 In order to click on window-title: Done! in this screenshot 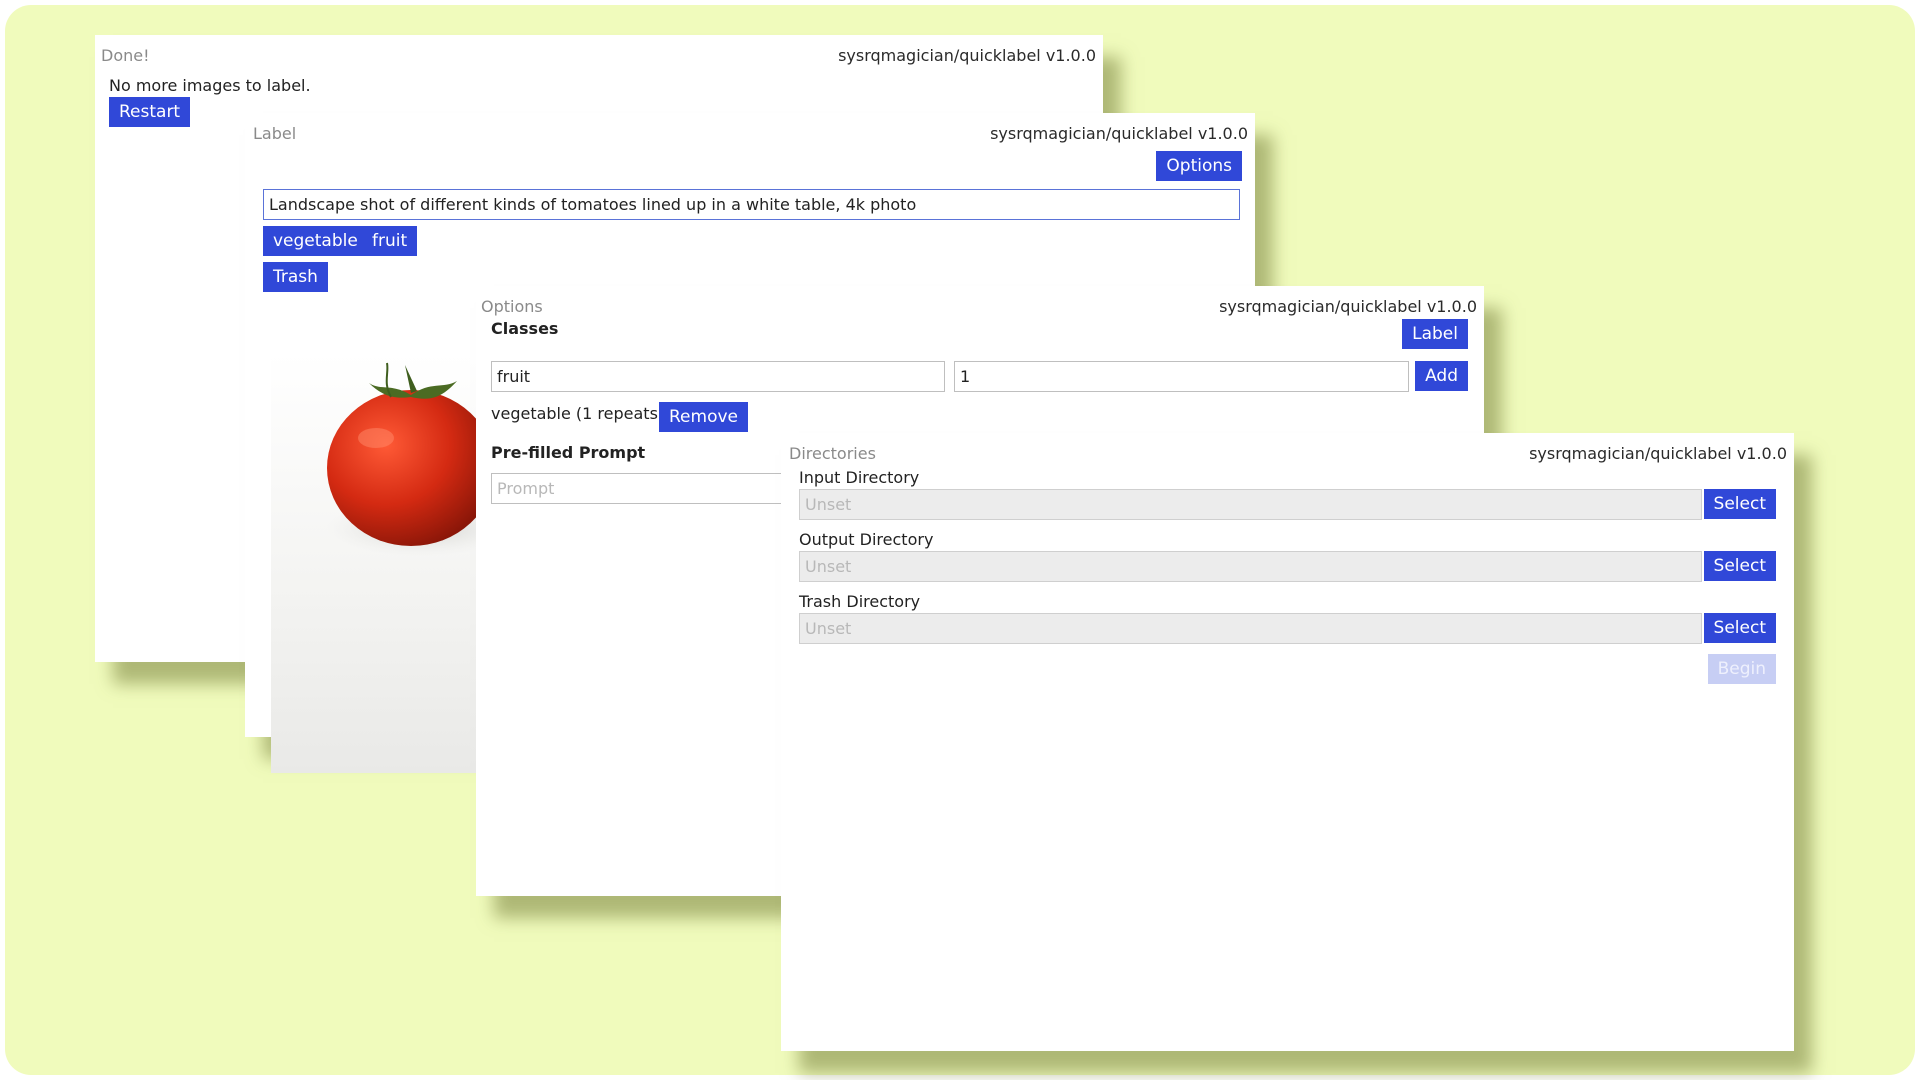, I will do `click(125, 55)`.